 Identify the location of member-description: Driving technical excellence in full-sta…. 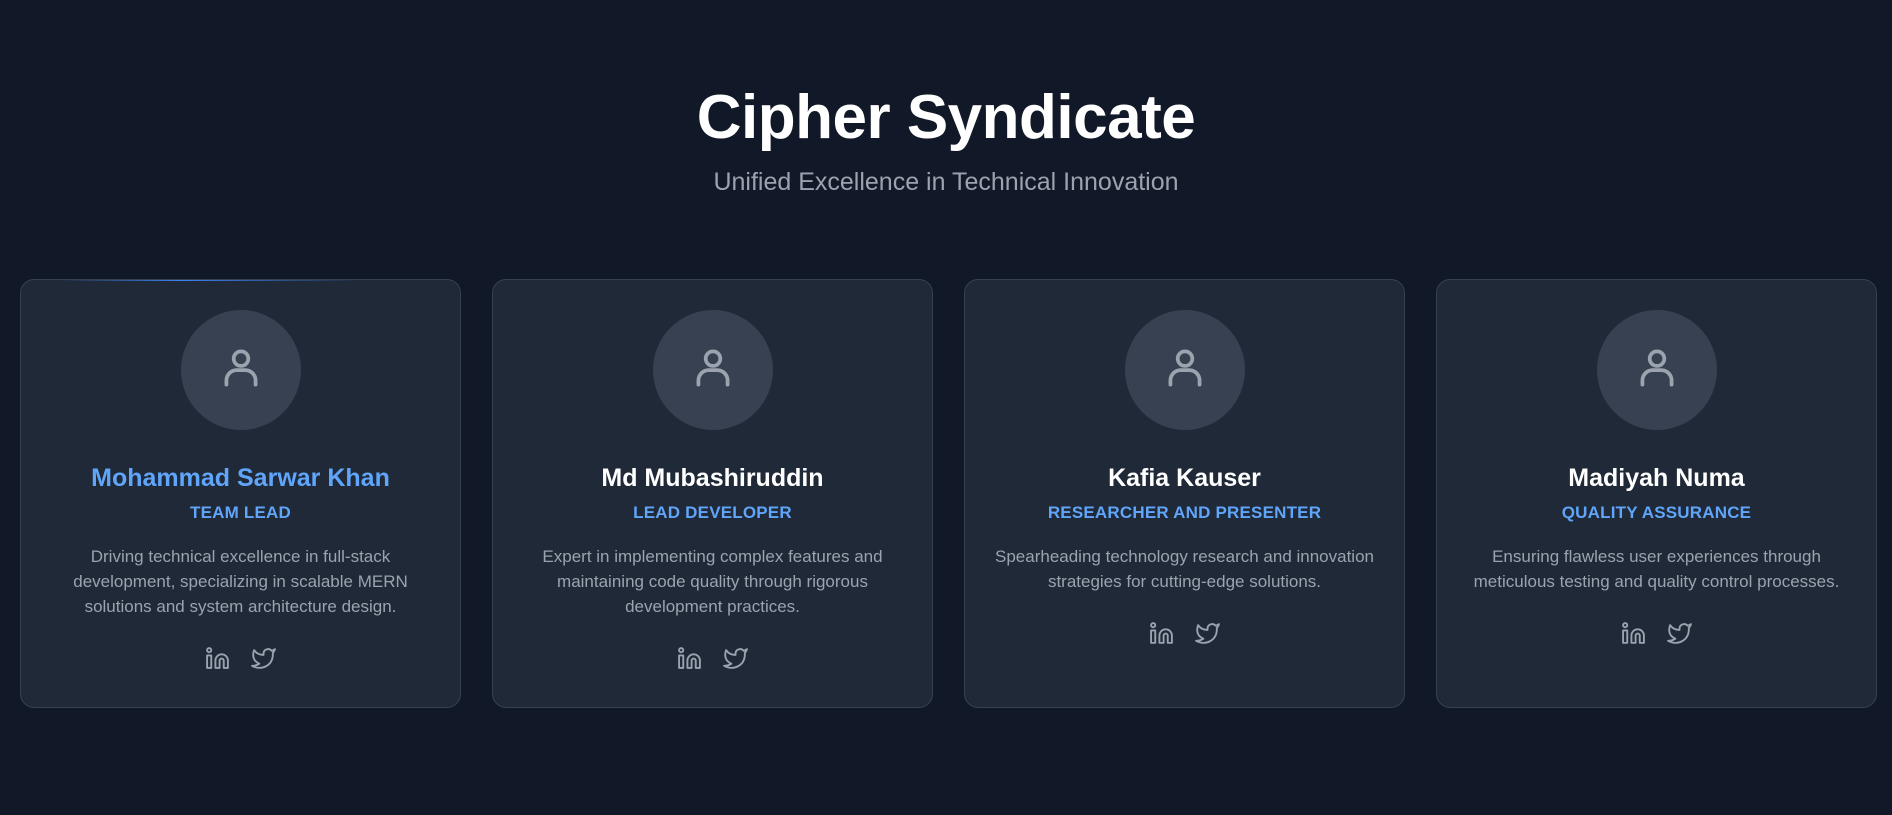
(240, 581).